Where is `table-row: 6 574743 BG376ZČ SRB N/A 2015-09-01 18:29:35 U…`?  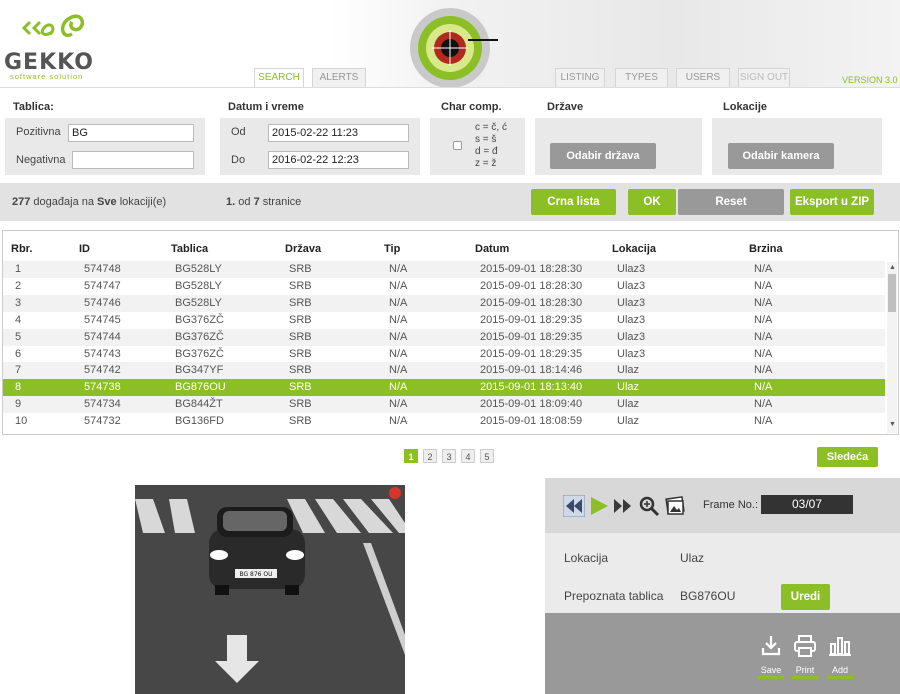
table-row: 6 574743 BG376ZČ SRB N/A 2015-09-01 18:29:35 U… is located at coordinates (444, 354).